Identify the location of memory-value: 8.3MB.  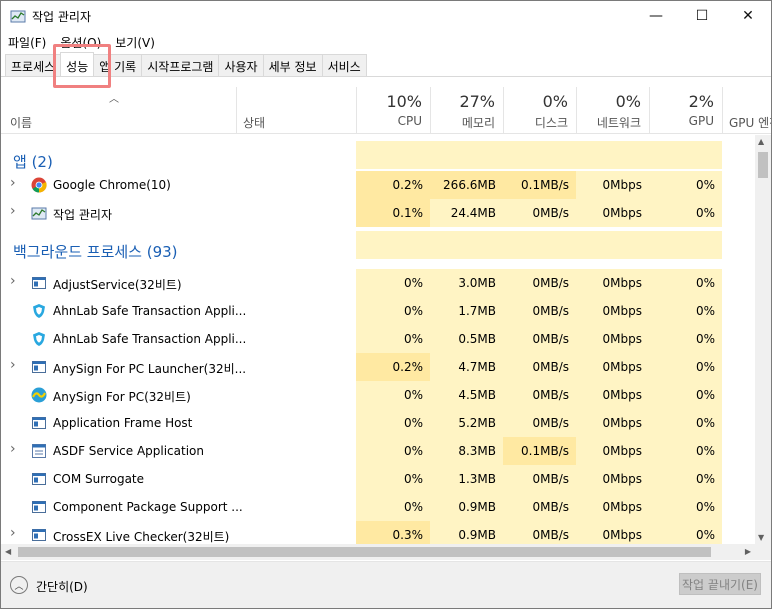
(477, 451).